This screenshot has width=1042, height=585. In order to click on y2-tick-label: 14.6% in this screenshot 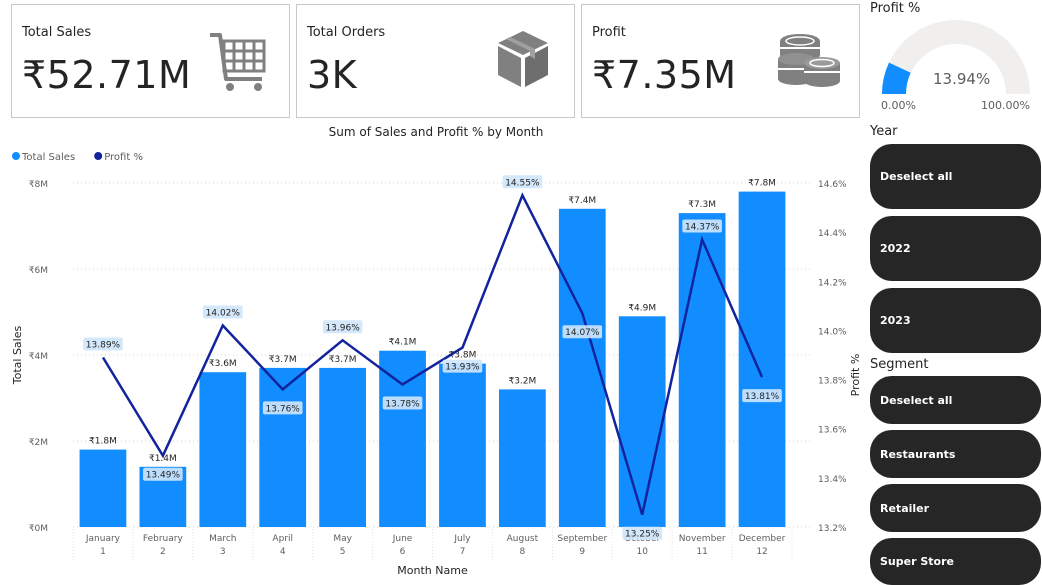, I will do `click(832, 185)`.